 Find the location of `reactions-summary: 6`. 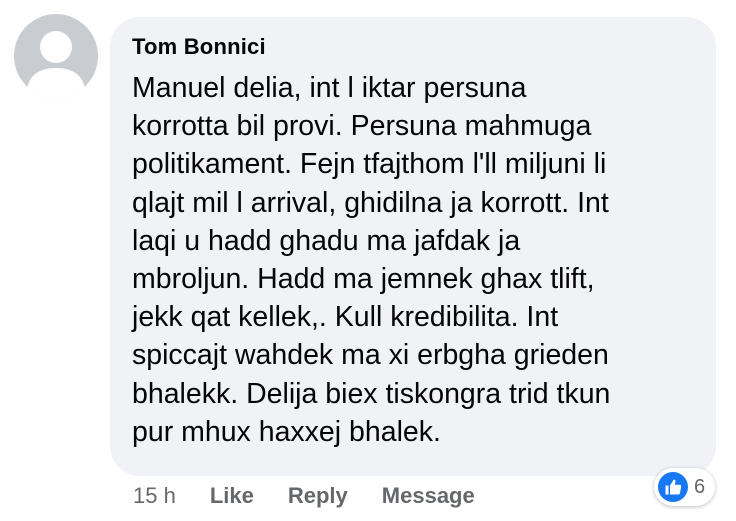

reactions-summary: 6 is located at coordinates (685, 487).